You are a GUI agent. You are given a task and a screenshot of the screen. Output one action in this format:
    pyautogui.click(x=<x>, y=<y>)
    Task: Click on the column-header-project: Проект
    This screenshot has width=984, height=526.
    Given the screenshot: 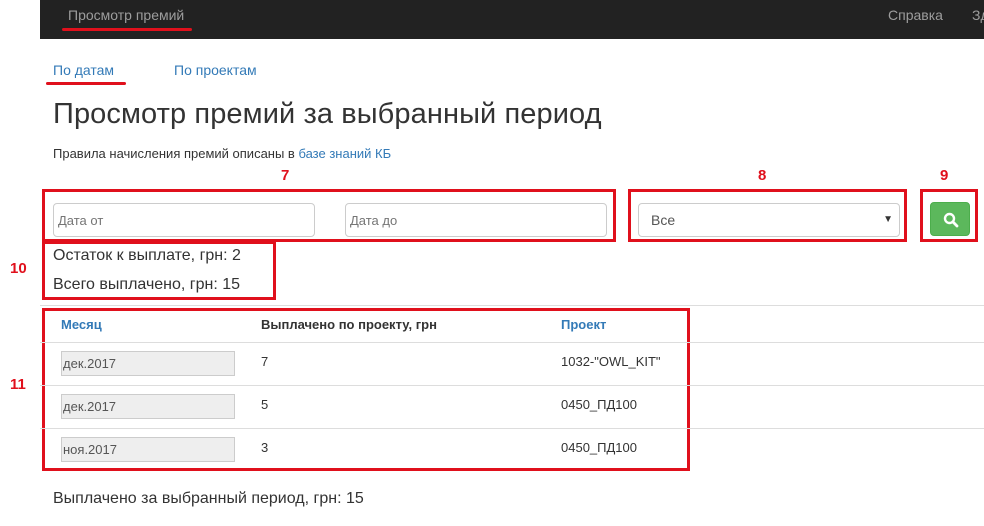 What is the action you would take?
    pyautogui.click(x=583, y=324)
    